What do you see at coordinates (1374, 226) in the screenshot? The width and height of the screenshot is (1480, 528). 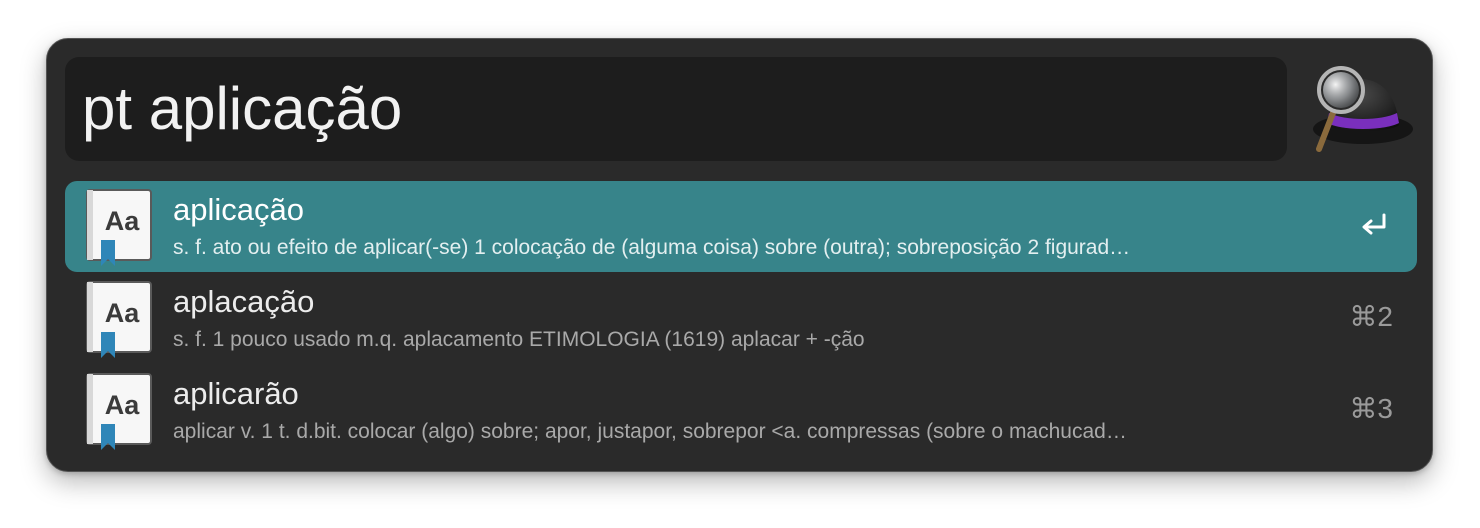 I see `return-key-icon` at bounding box center [1374, 226].